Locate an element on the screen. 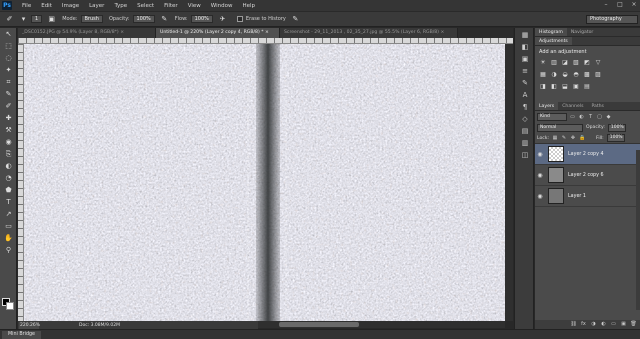  brush-tool-icon: ✚ is located at coordinates (8, 118).